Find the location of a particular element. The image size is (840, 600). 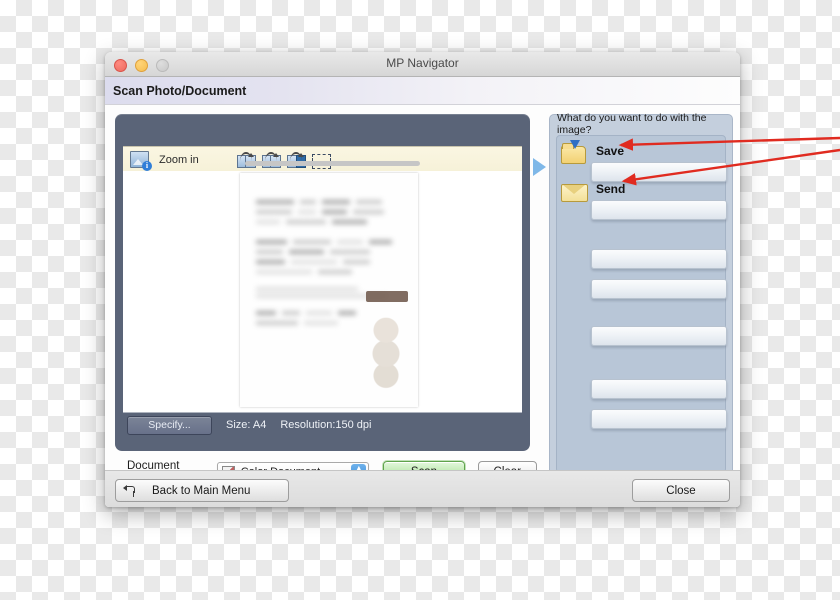

window-title: MP Navigator is located at coordinates (422, 63).